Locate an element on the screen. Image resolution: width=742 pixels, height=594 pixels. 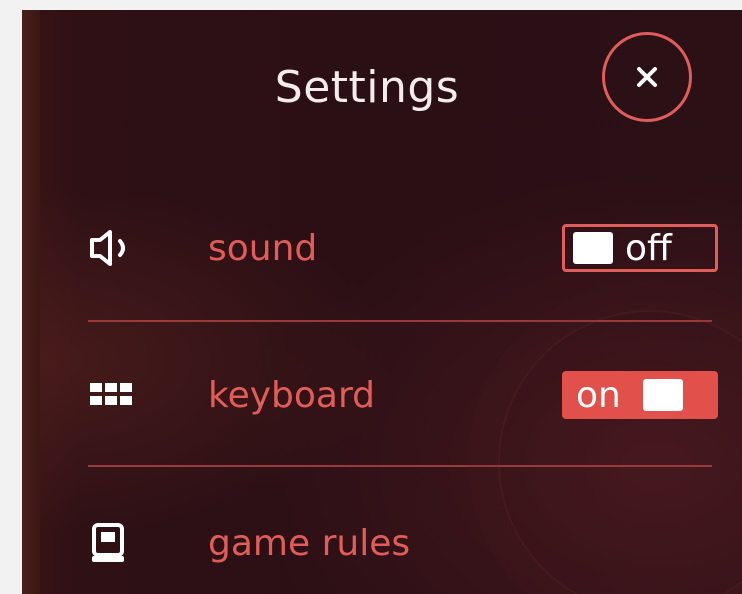
game-rules-label: game rules is located at coordinates (309, 543).